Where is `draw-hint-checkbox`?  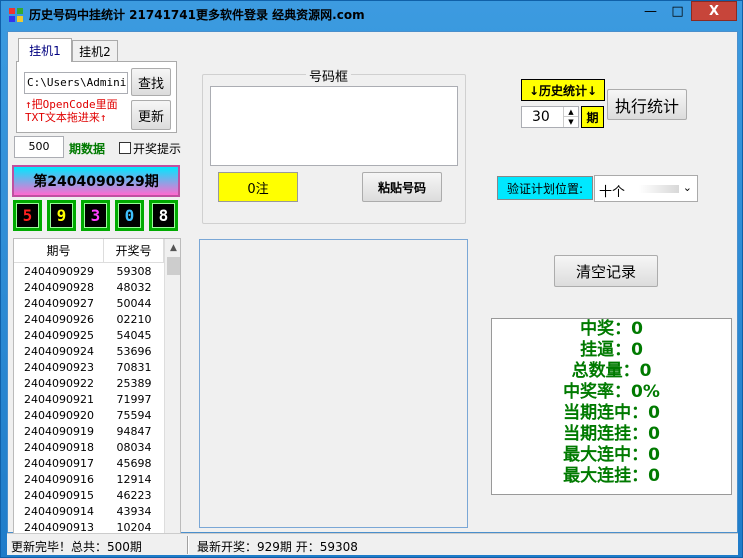
draw-hint-checkbox is located at coordinates (125, 148).